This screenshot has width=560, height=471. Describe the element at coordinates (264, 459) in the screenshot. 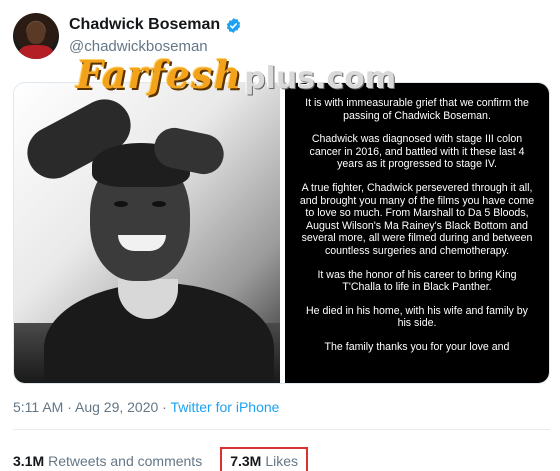

I see `likes-stat: 7.3M Likes` at that location.